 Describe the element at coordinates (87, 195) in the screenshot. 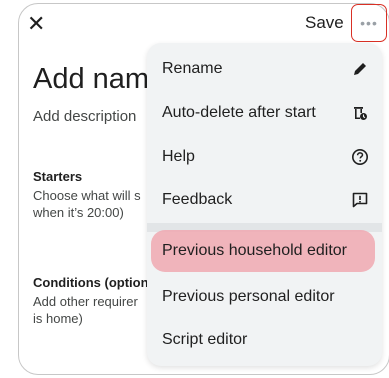

I see `starters-body-line1: Choose what will s` at that location.